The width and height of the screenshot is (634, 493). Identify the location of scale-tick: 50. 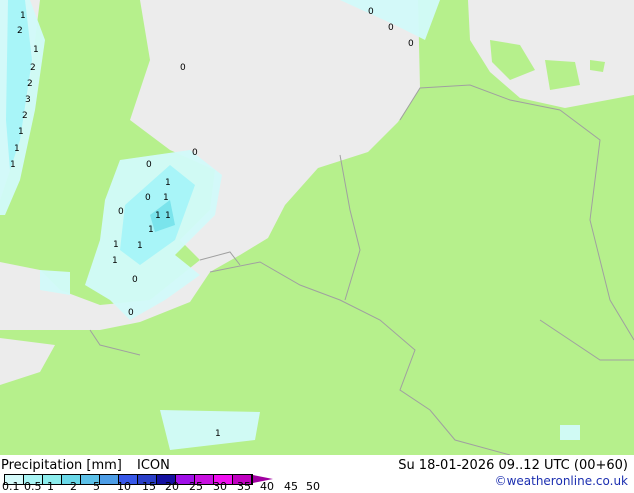
(313, 486).